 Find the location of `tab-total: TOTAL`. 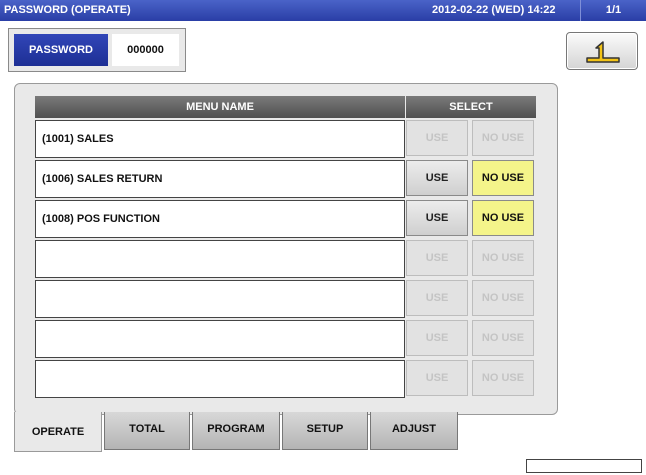

tab-total: TOTAL is located at coordinates (147, 431).